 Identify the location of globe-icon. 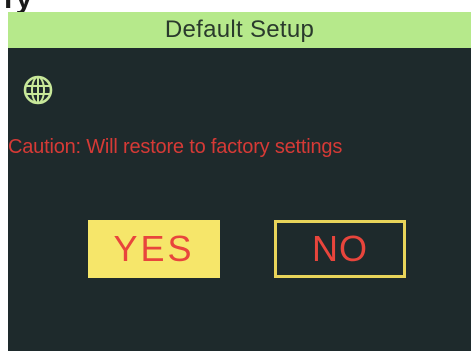
(38, 90).